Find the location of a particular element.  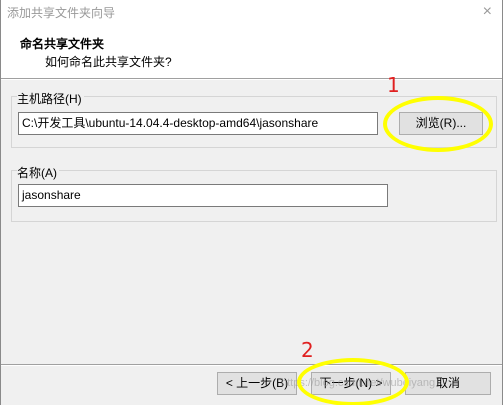

next-button: 下一步(N) > is located at coordinates (351, 383).